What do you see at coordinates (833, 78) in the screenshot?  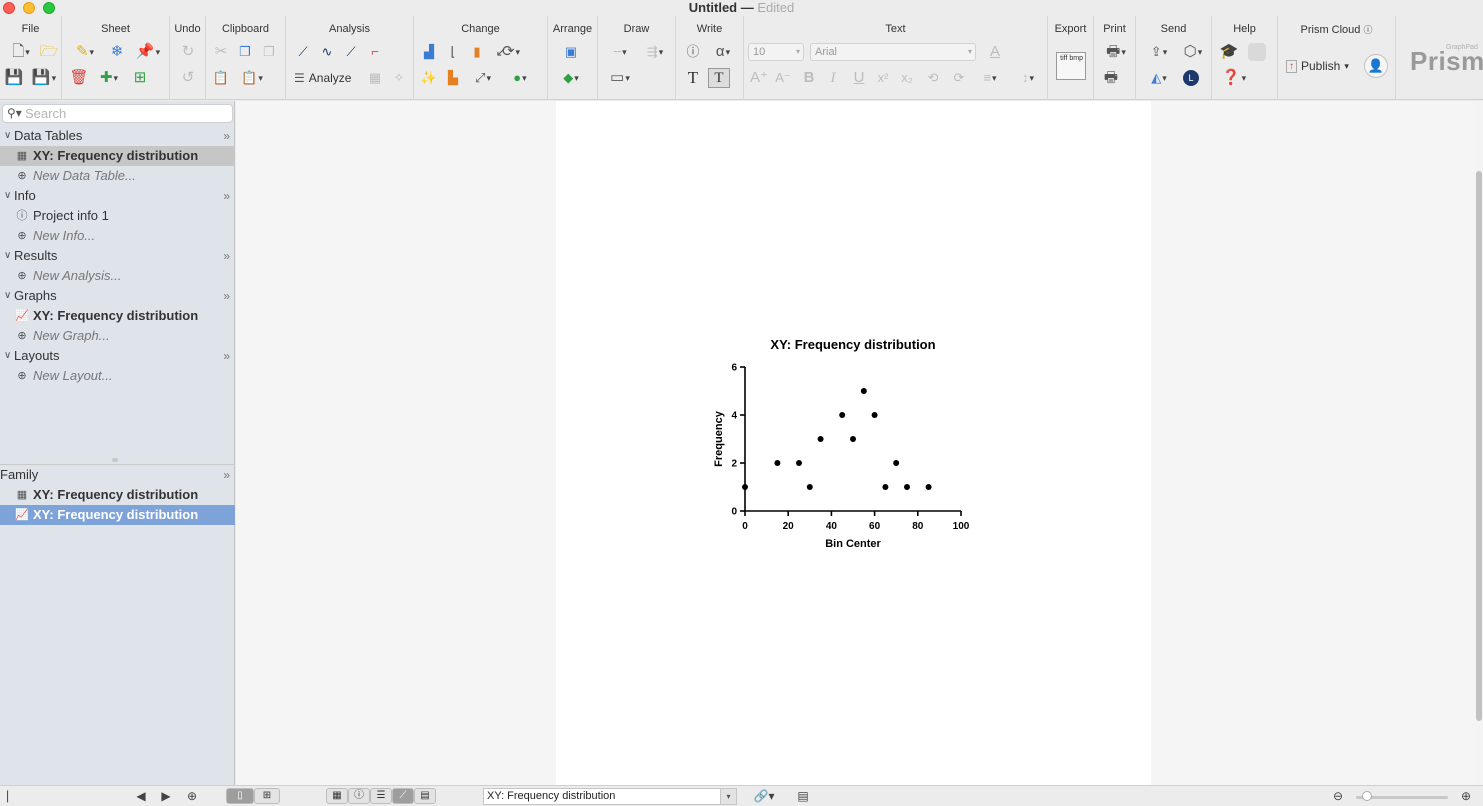 I see `italic-icon: I` at bounding box center [833, 78].